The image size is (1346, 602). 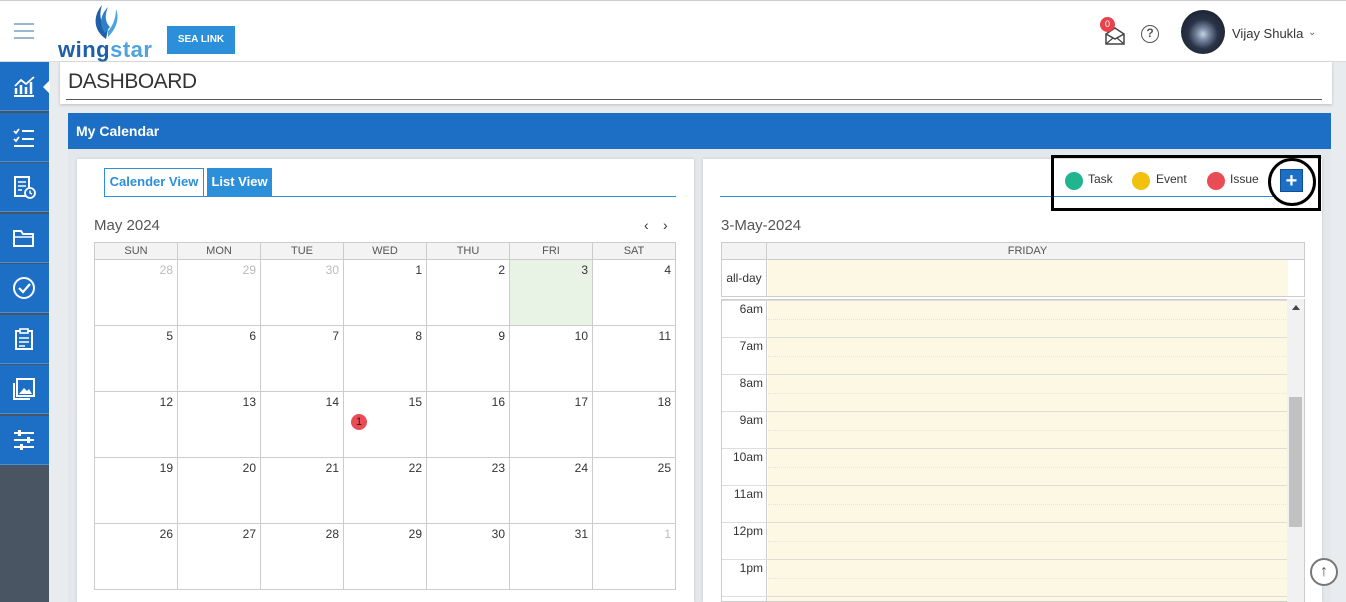 I want to click on event-legend-dot, so click(x=1141, y=181).